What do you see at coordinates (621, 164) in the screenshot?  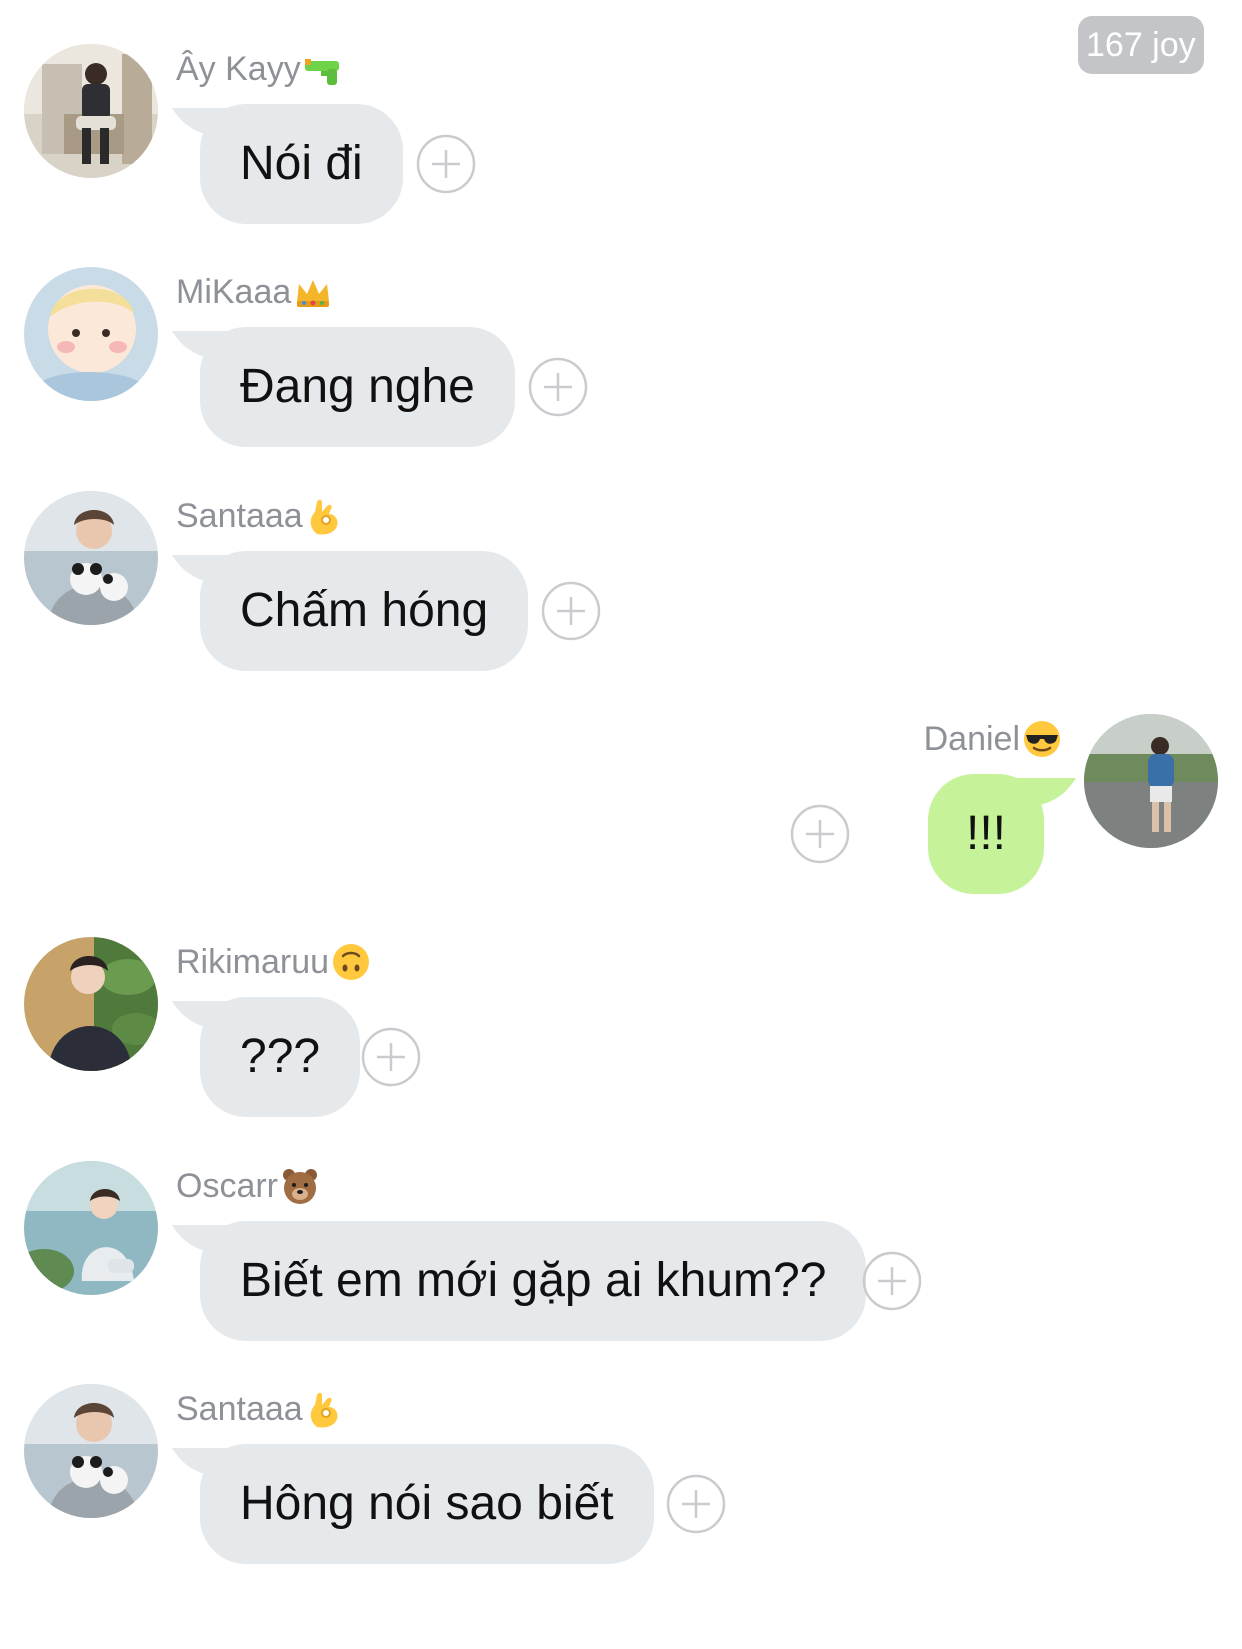 I see `message-row: Ây Kayy Nói đi` at bounding box center [621, 164].